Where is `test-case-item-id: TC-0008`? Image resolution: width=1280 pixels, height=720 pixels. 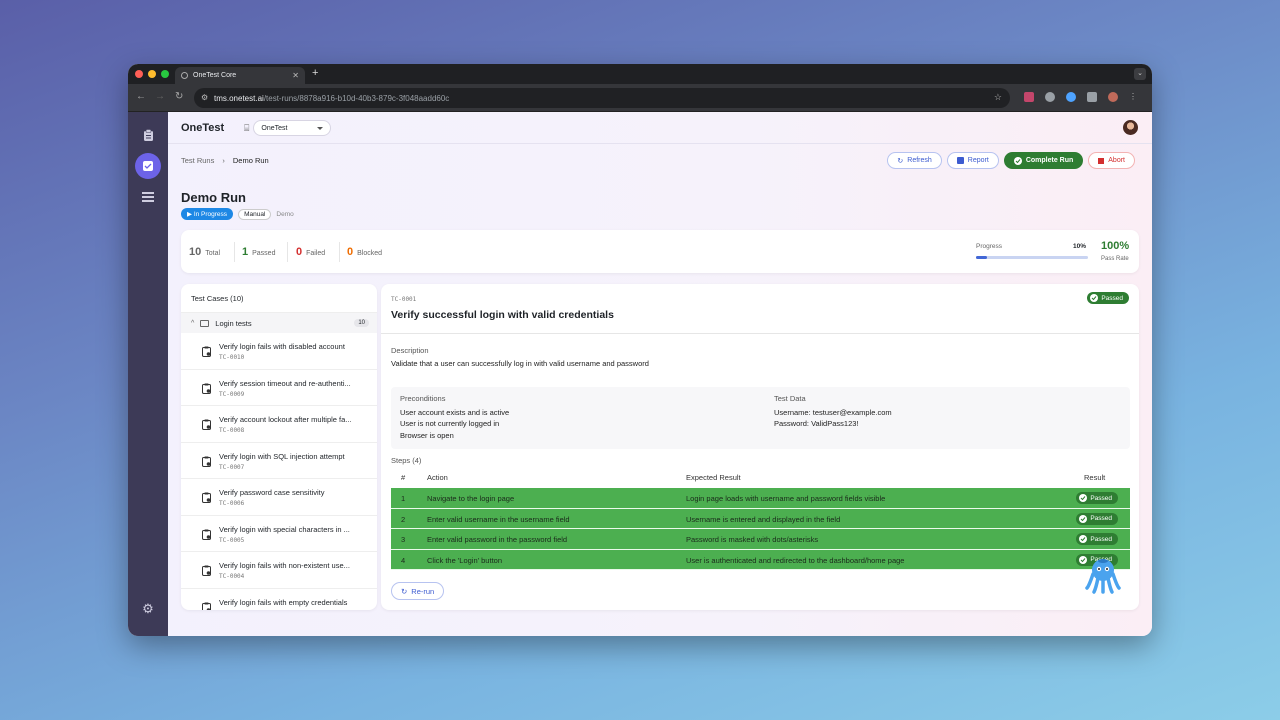 test-case-item-id: TC-0008 is located at coordinates (232, 430).